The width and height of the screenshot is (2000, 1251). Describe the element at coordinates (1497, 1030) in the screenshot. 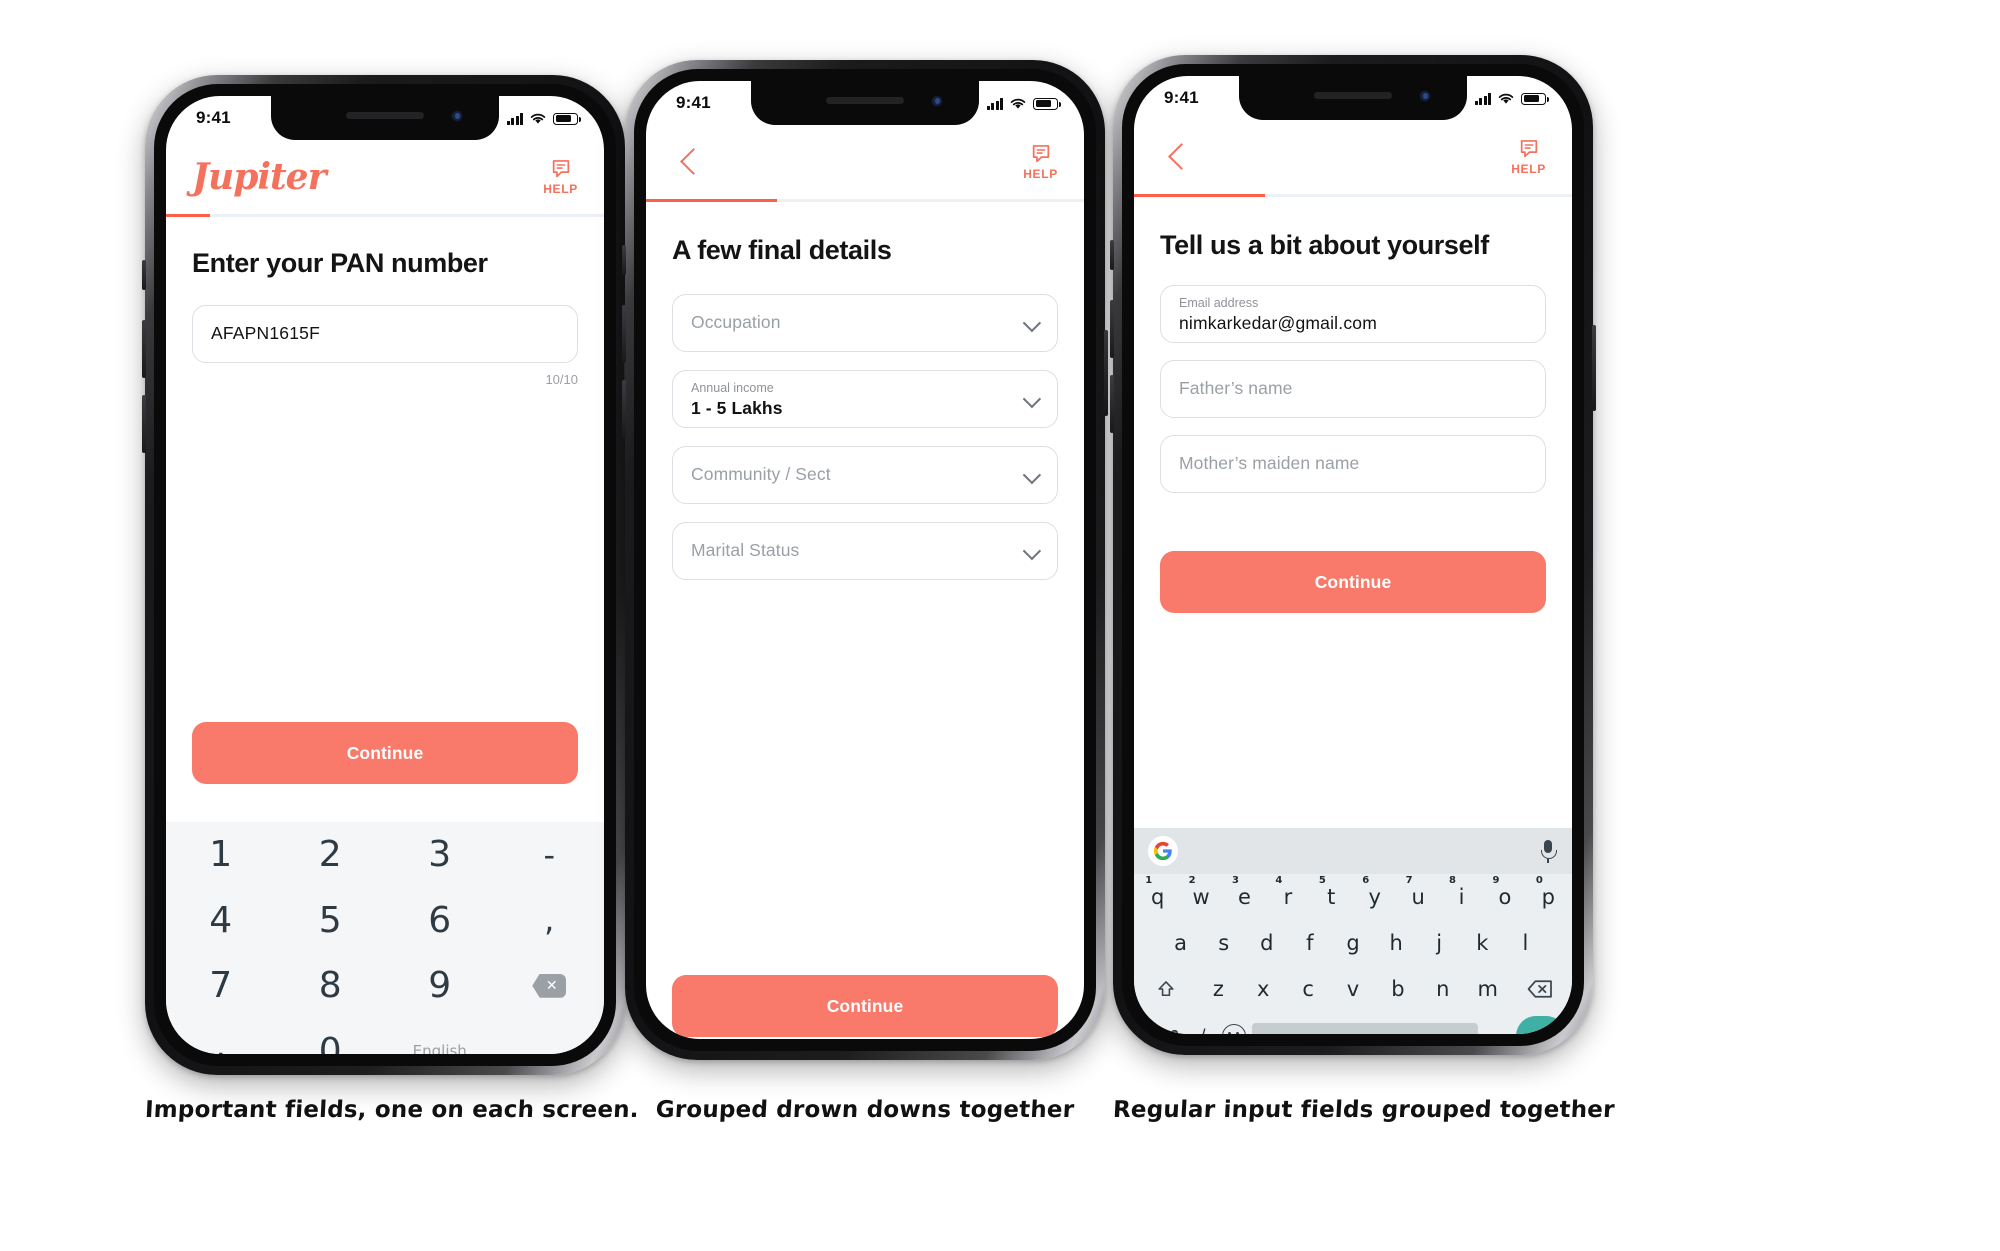

I see `period-key: .` at that location.